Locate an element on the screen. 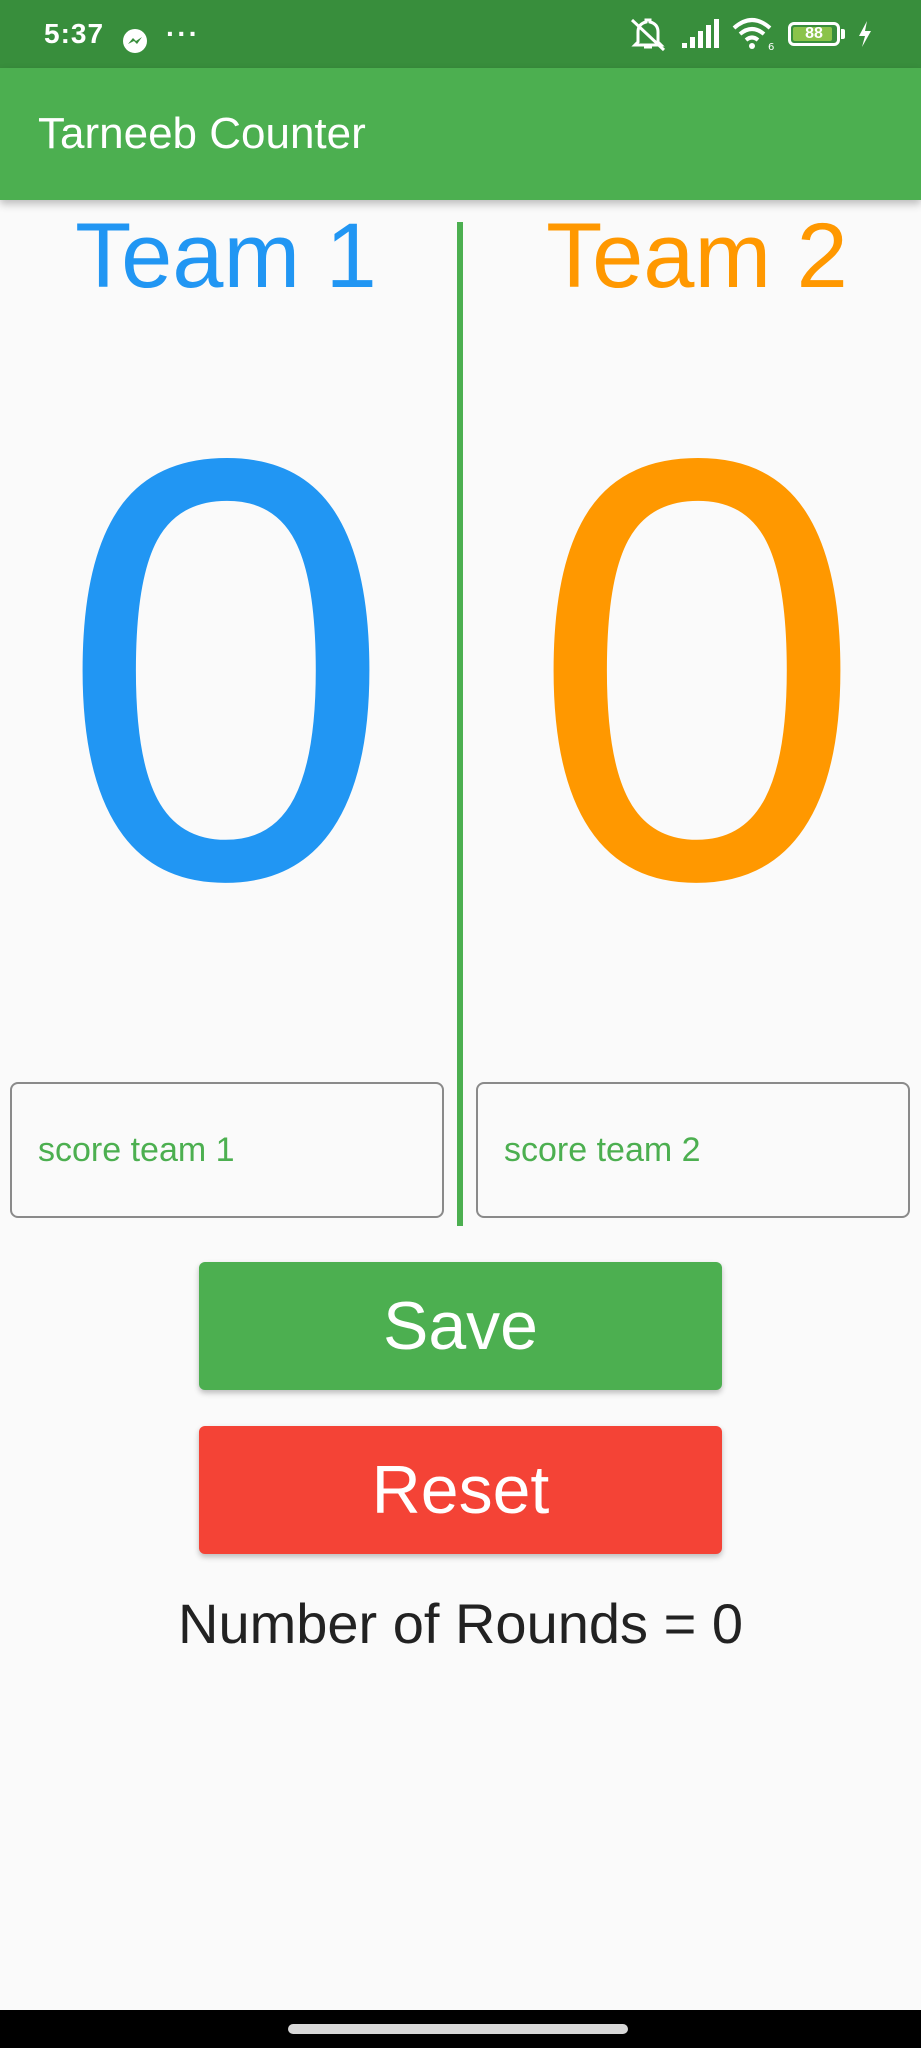  reset-button: Reset is located at coordinates (460, 1490).